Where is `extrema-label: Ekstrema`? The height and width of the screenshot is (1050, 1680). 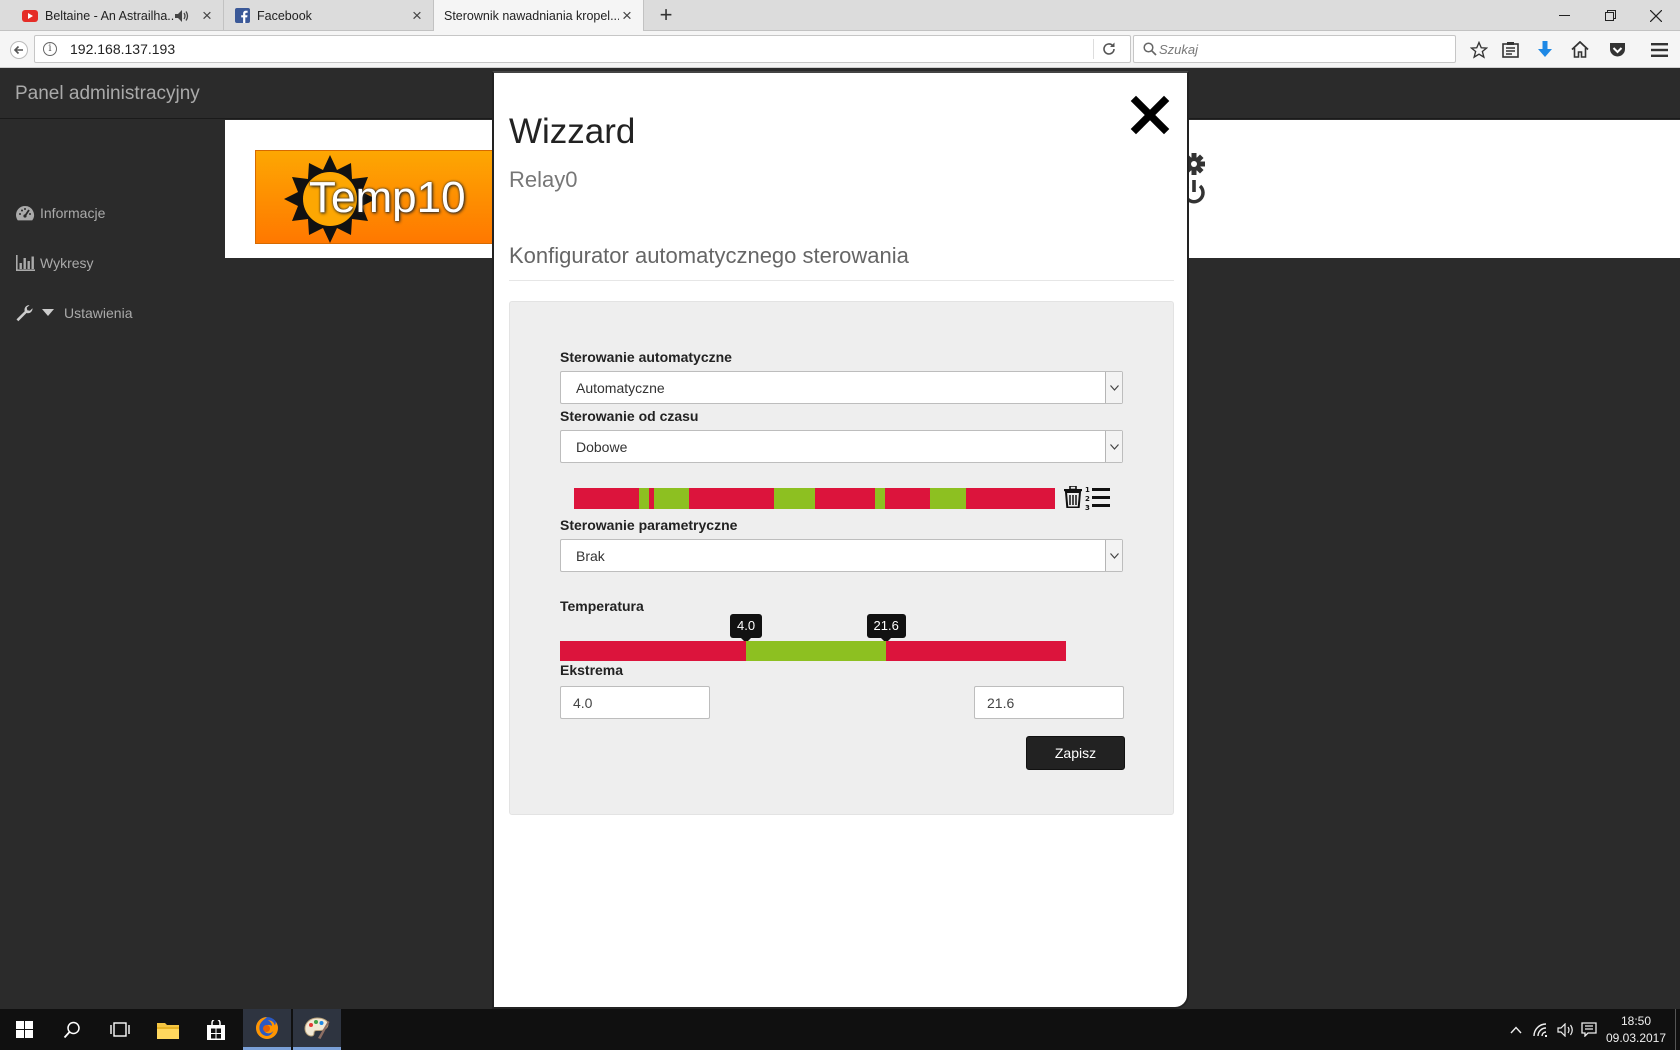 extrema-label: Ekstrema is located at coordinates (592, 670).